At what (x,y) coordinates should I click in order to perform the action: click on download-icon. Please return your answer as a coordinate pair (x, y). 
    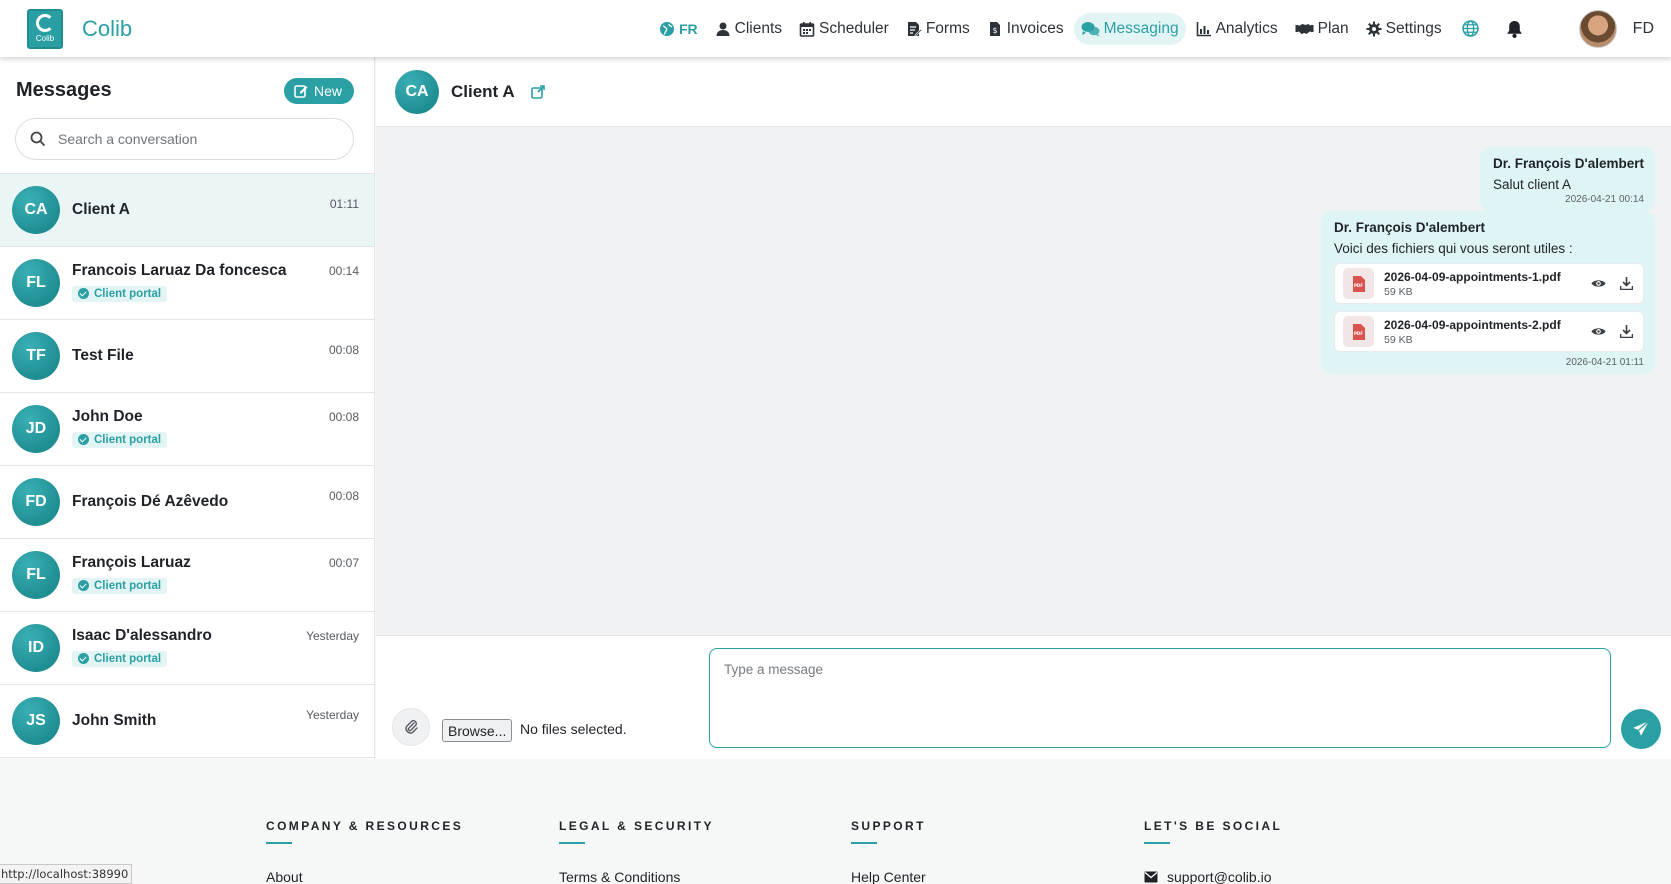
    Looking at the image, I should click on (1626, 283).